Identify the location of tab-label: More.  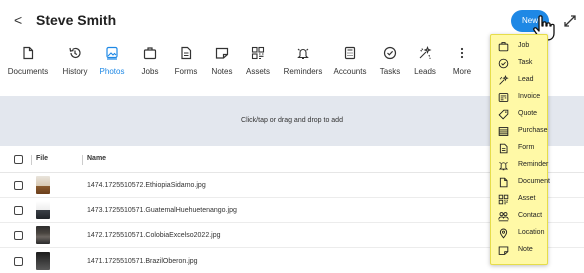
(462, 71).